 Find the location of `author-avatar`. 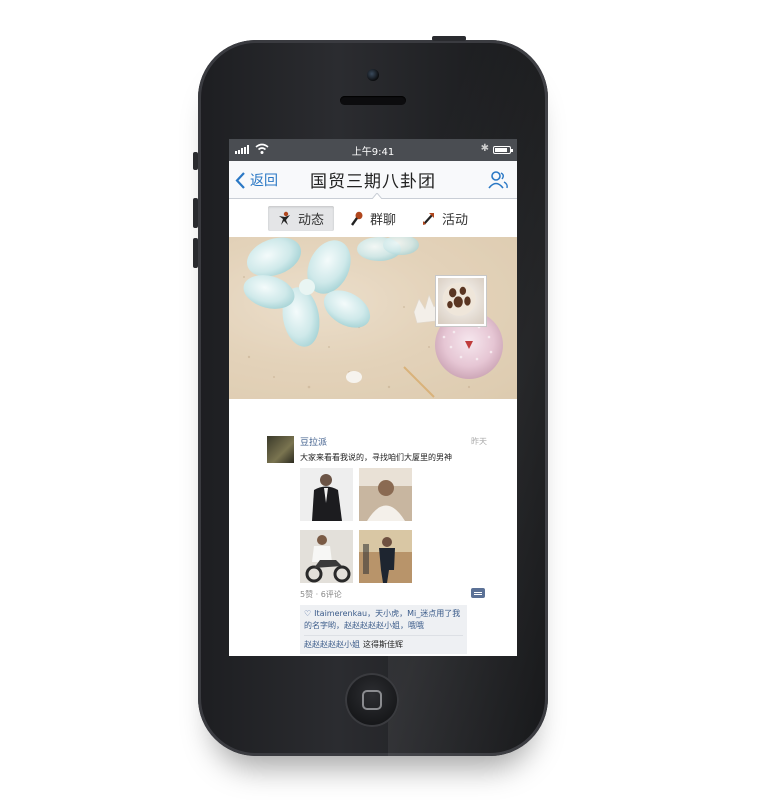

author-avatar is located at coordinates (280, 449).